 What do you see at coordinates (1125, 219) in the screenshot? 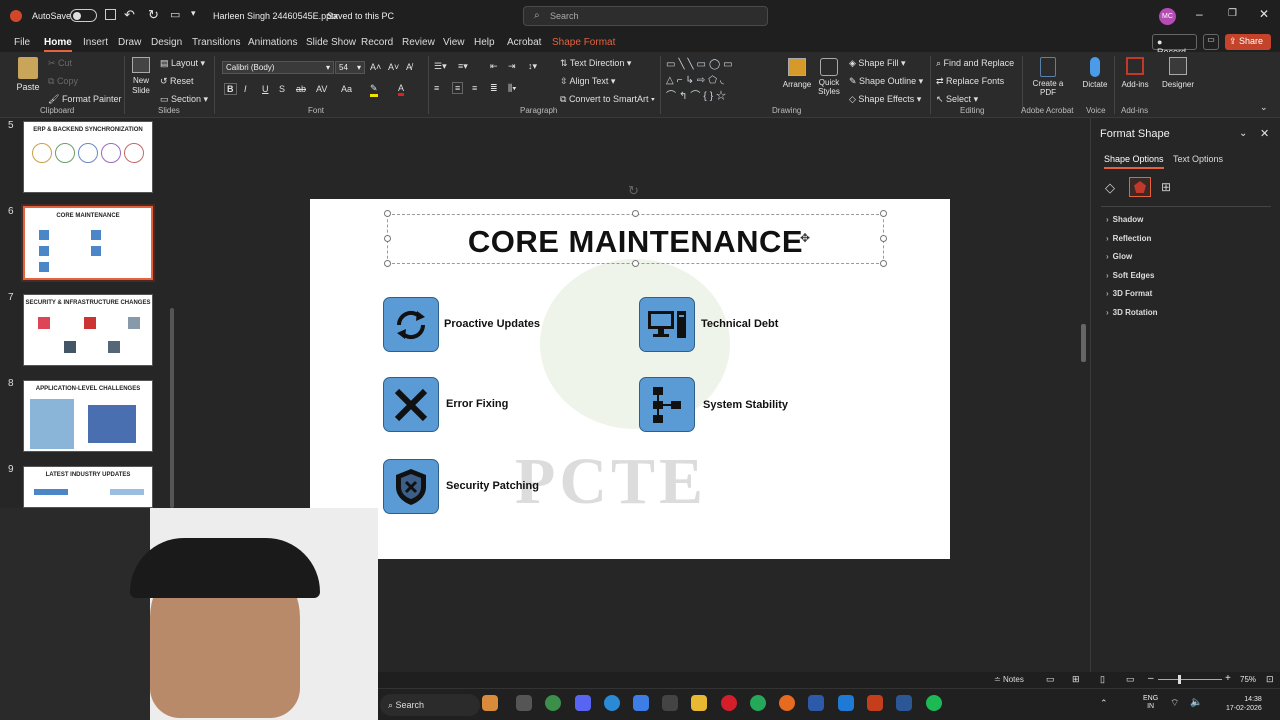
I see `section-shadow: Shadow` at bounding box center [1125, 219].